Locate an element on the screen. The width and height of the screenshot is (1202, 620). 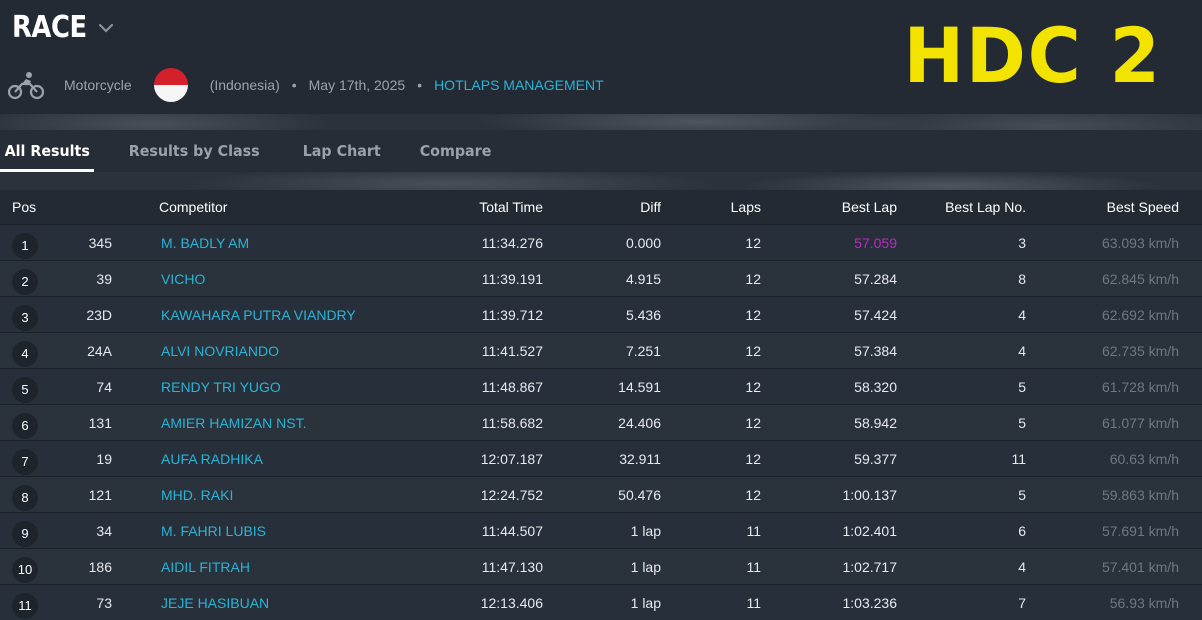
position-badge: 8 is located at coordinates (25, 497).